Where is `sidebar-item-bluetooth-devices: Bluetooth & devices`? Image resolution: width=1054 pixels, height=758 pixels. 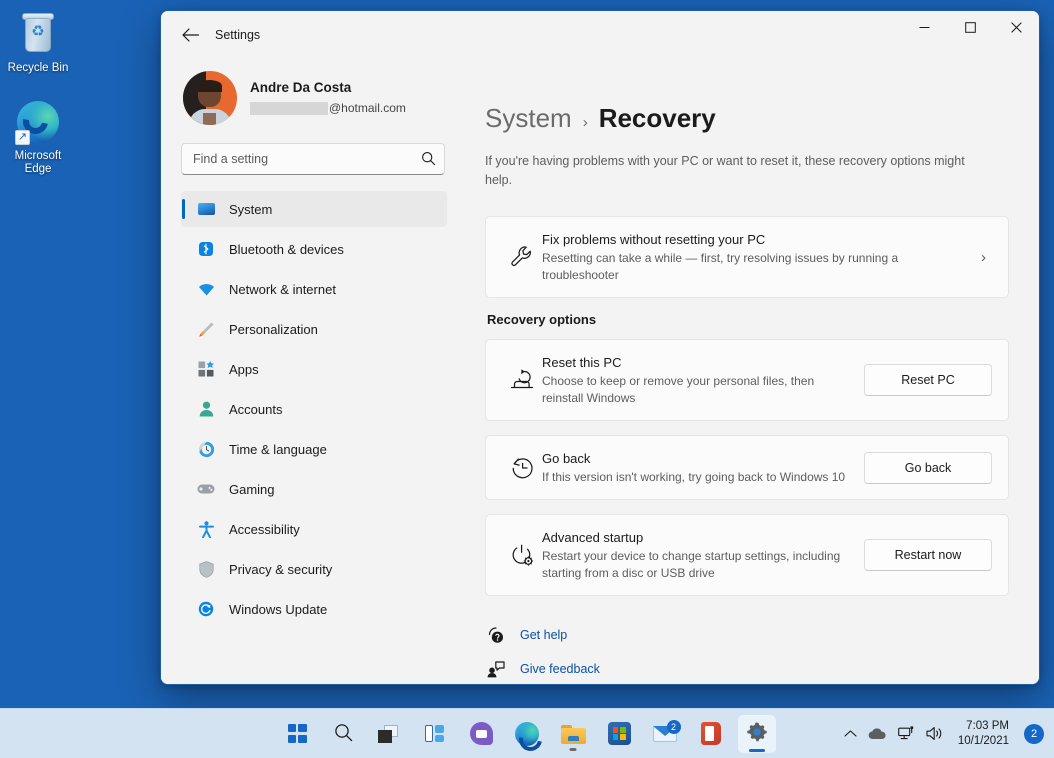 sidebar-item-bluetooth-devices: Bluetooth & devices is located at coordinates (314, 249).